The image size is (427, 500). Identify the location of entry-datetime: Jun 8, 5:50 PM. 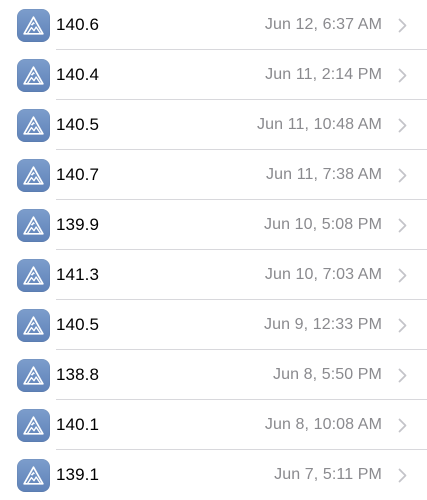
(327, 374).